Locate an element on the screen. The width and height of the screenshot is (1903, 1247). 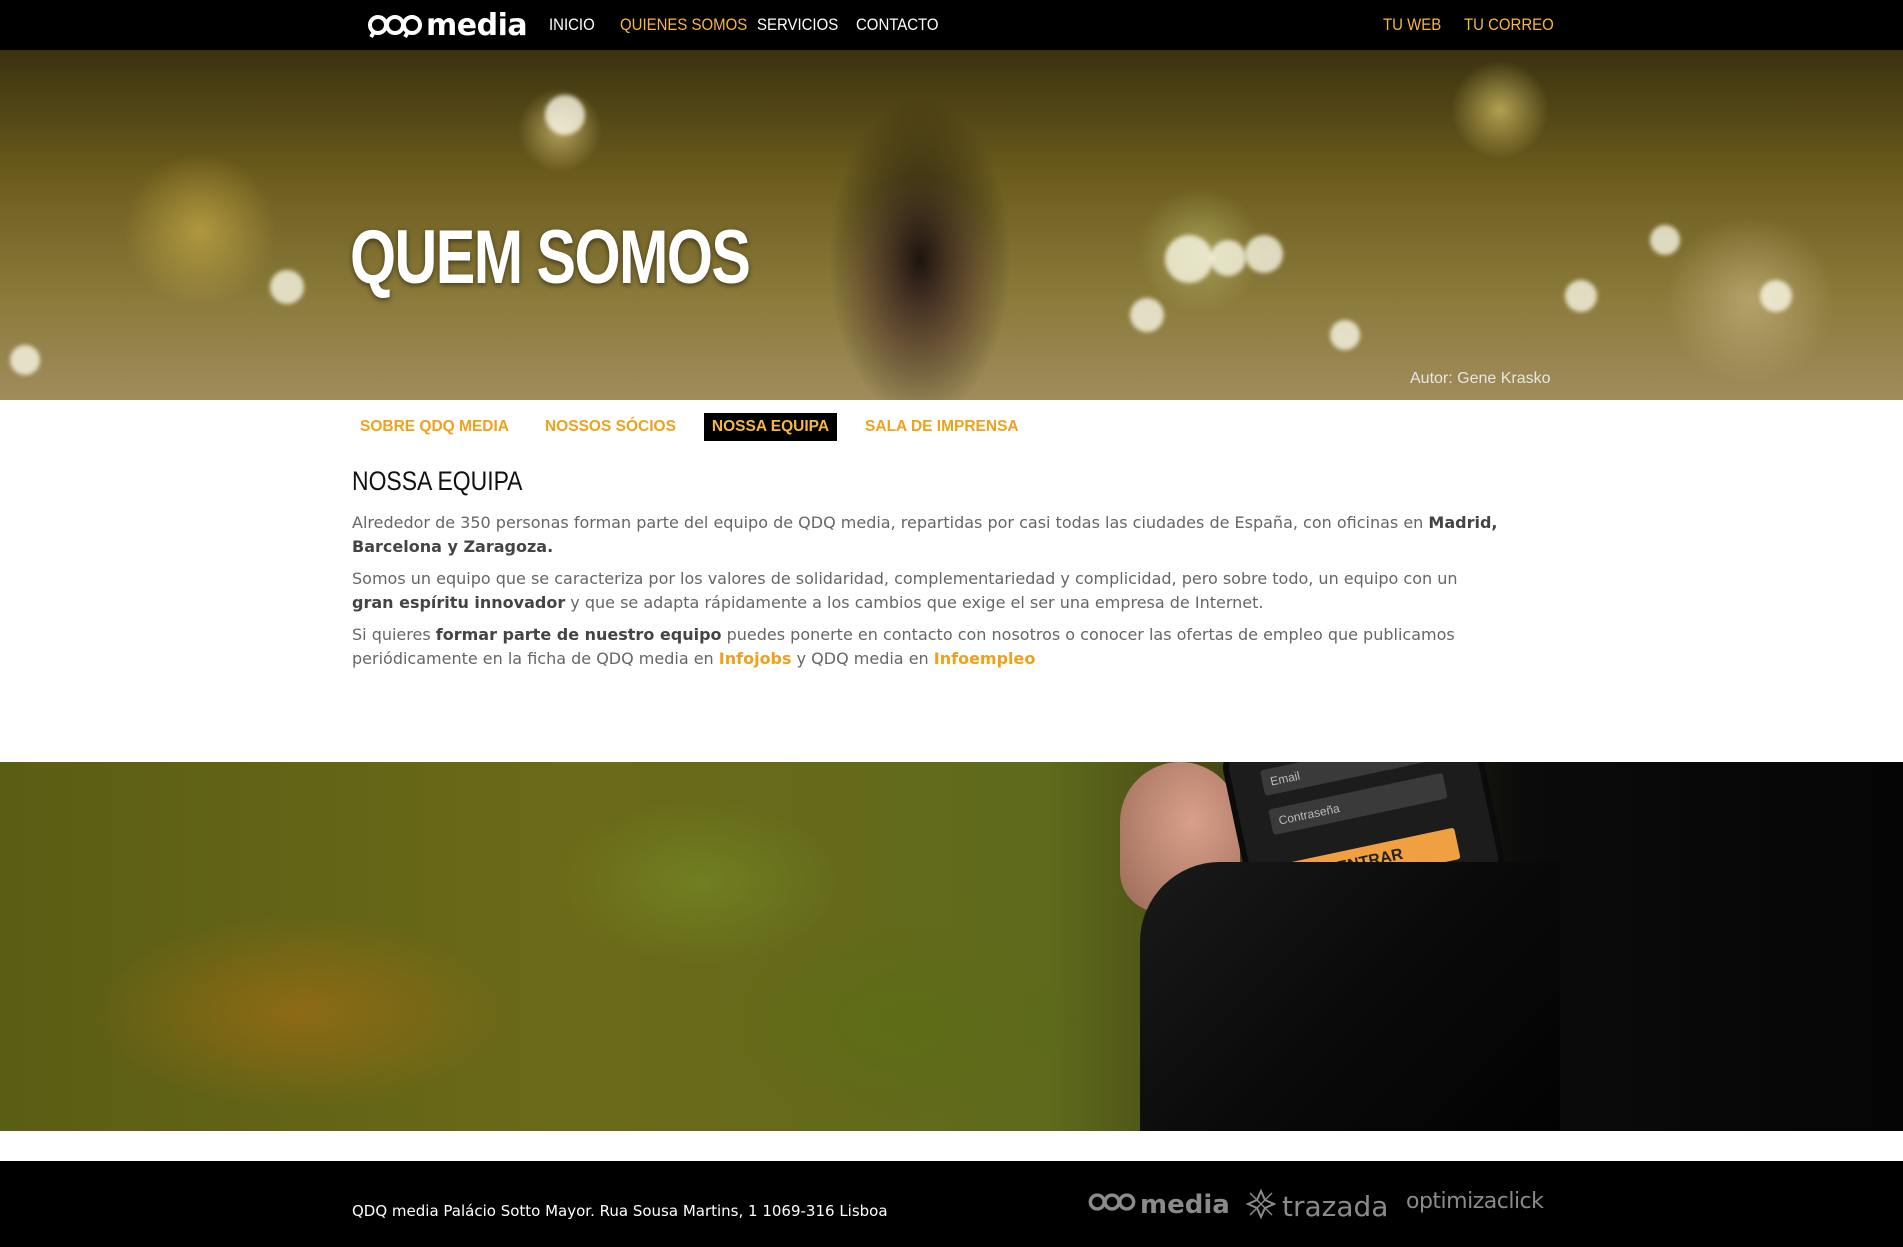
infojobs-link: Infojobs is located at coordinates (755, 658).